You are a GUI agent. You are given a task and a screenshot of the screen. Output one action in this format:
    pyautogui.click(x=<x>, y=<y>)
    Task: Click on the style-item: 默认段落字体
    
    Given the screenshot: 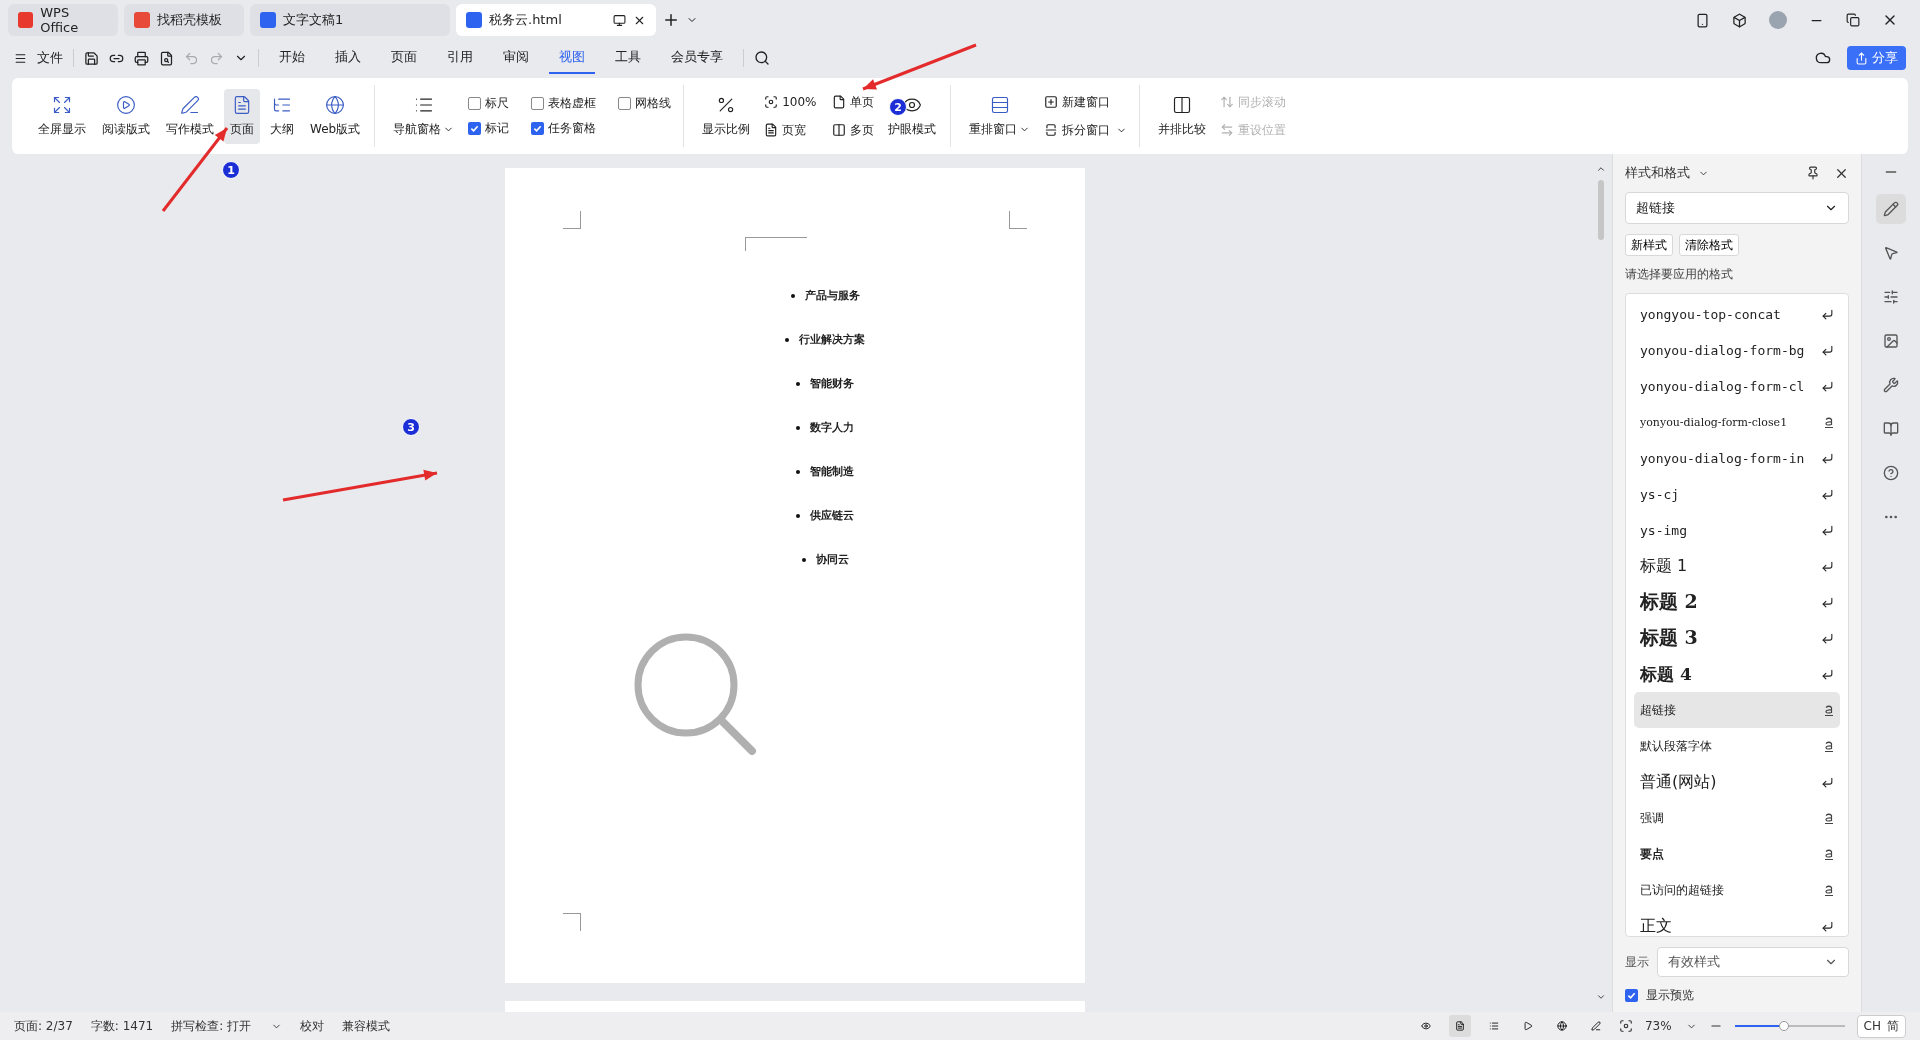 What is the action you would take?
    pyautogui.click(x=1737, y=746)
    